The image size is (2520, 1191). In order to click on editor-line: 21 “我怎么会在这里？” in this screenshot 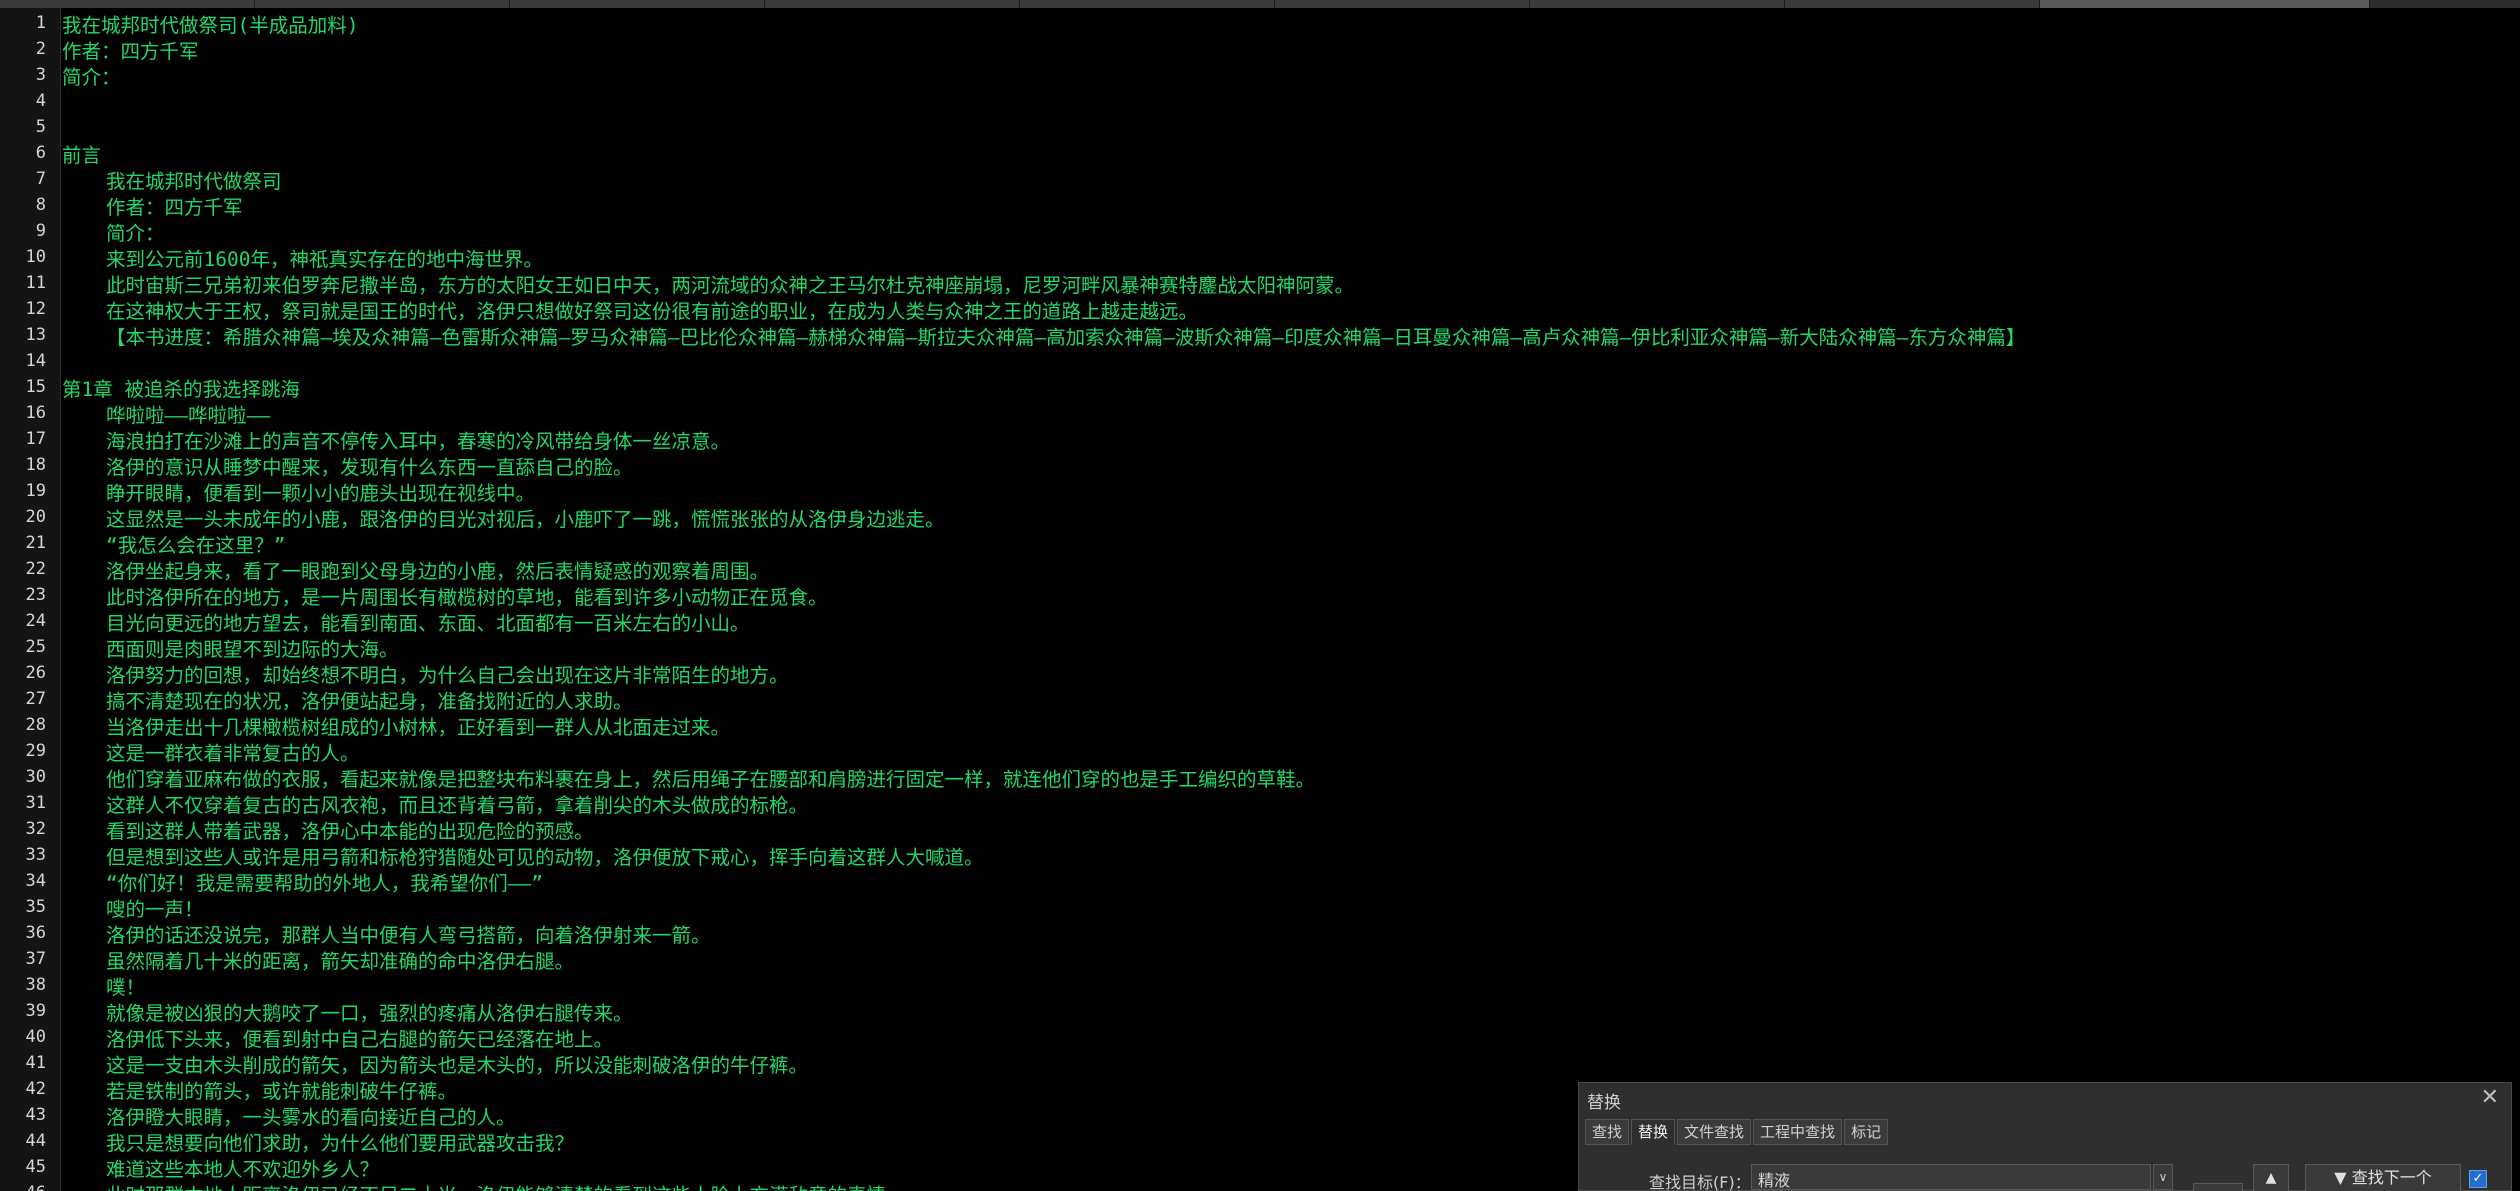, I will do `click(1260, 543)`.